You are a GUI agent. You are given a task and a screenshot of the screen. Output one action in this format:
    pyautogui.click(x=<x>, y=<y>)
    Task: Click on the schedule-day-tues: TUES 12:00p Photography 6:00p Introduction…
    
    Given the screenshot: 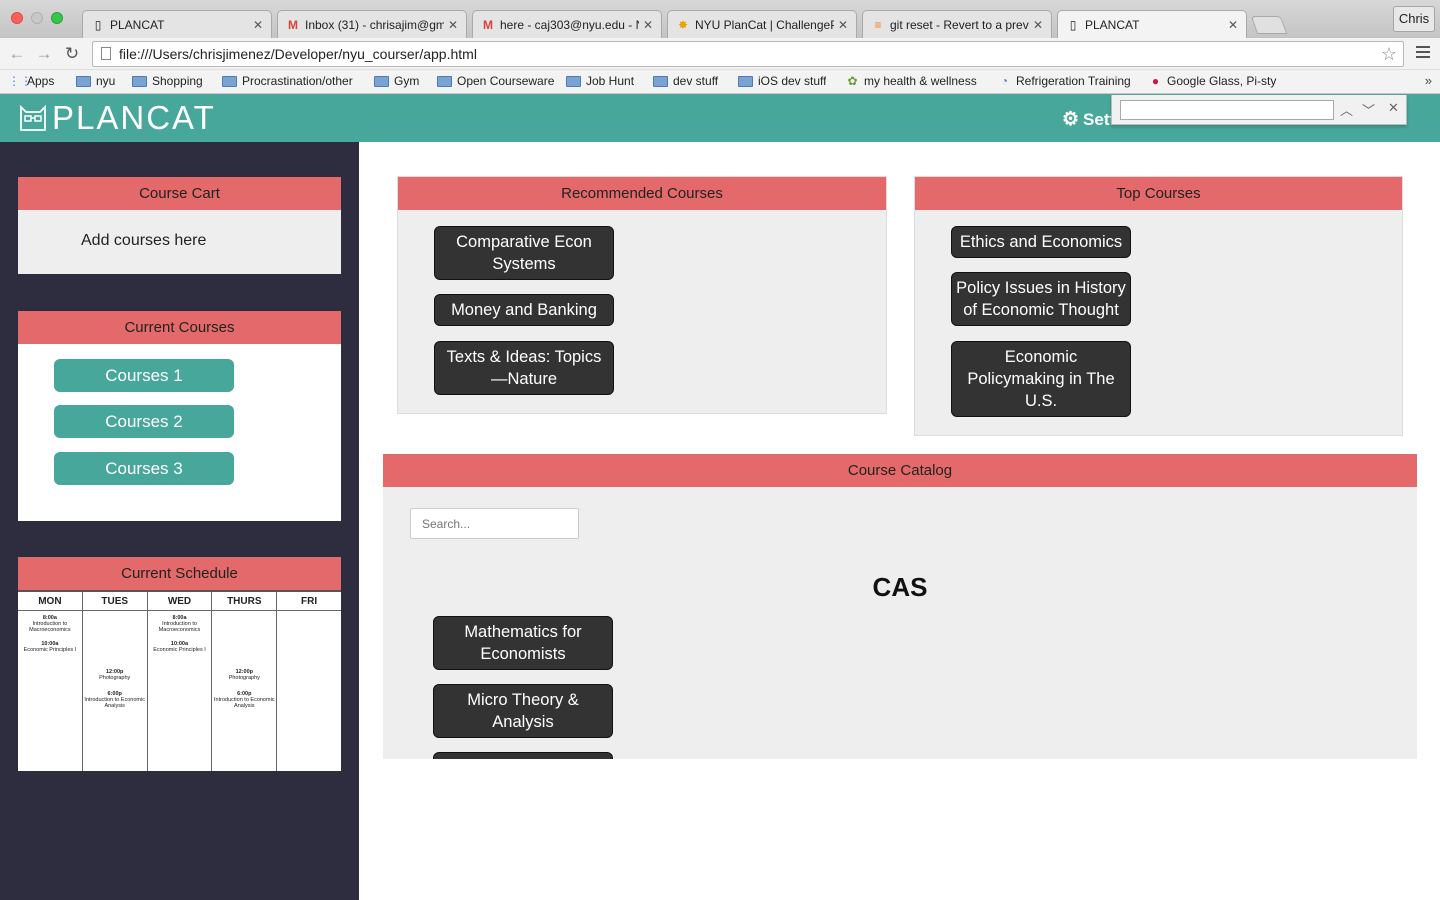 What is the action you would take?
    pyautogui.click(x=114, y=681)
    